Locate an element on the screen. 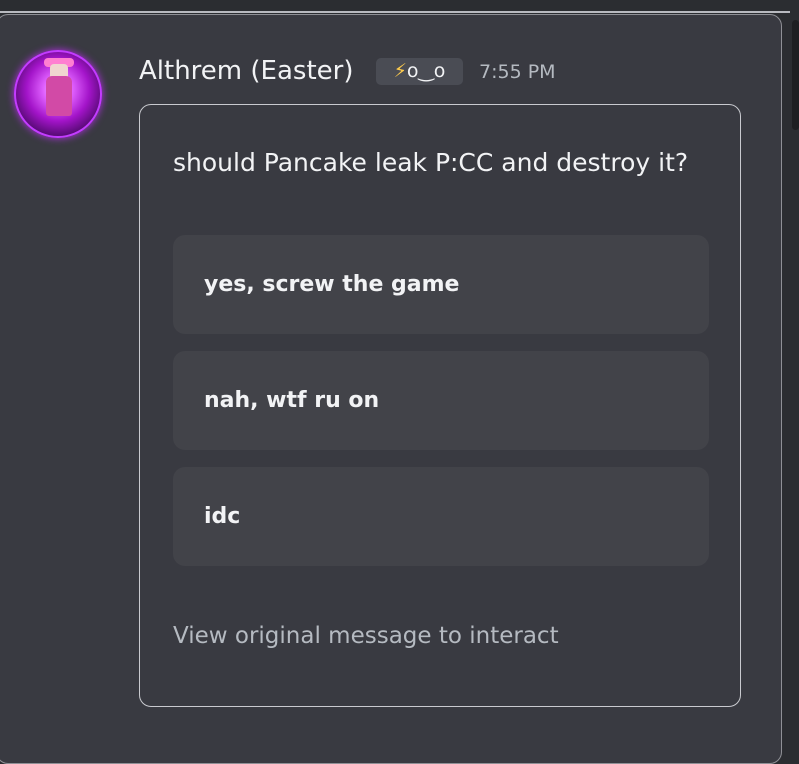  avatar-figure is located at coordinates (59, 96).